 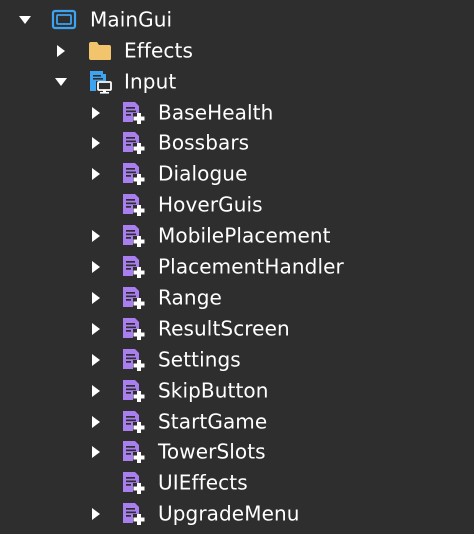 What do you see at coordinates (131, 19) in the screenshot?
I see `tree-item-label: MainGui` at bounding box center [131, 19].